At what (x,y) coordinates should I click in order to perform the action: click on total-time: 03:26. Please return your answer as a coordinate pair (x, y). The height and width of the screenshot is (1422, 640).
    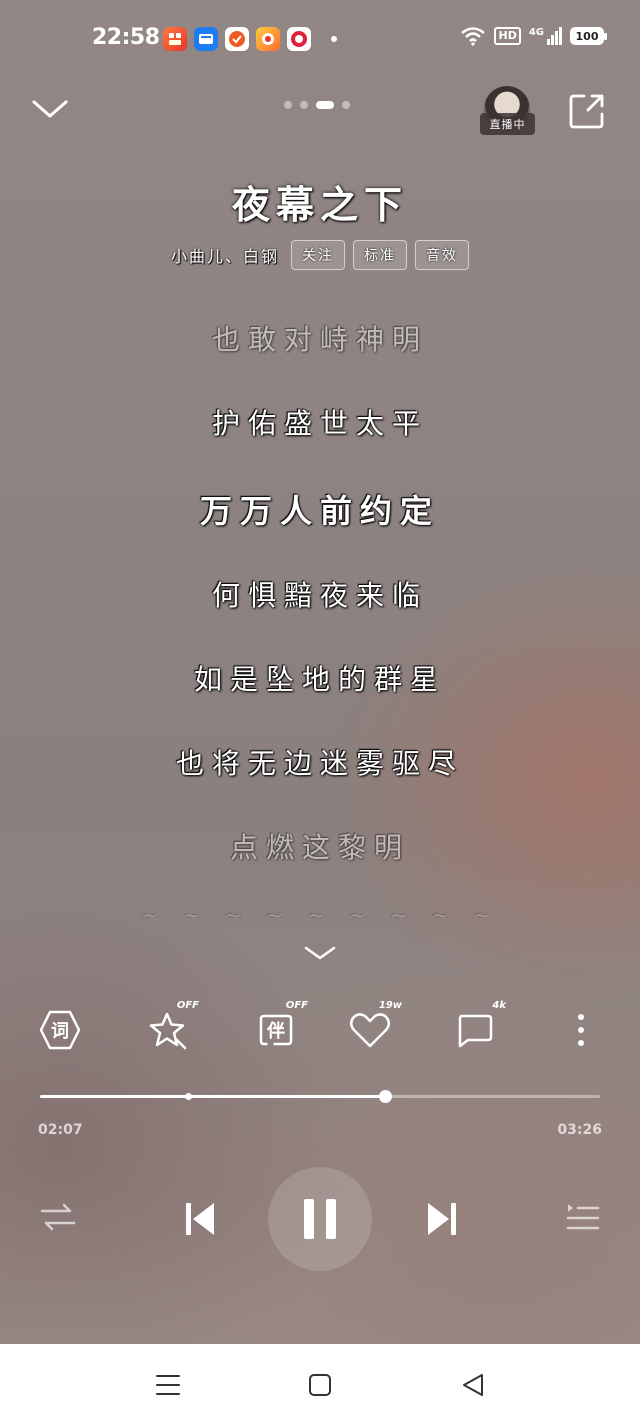
    Looking at the image, I should click on (579, 1130).